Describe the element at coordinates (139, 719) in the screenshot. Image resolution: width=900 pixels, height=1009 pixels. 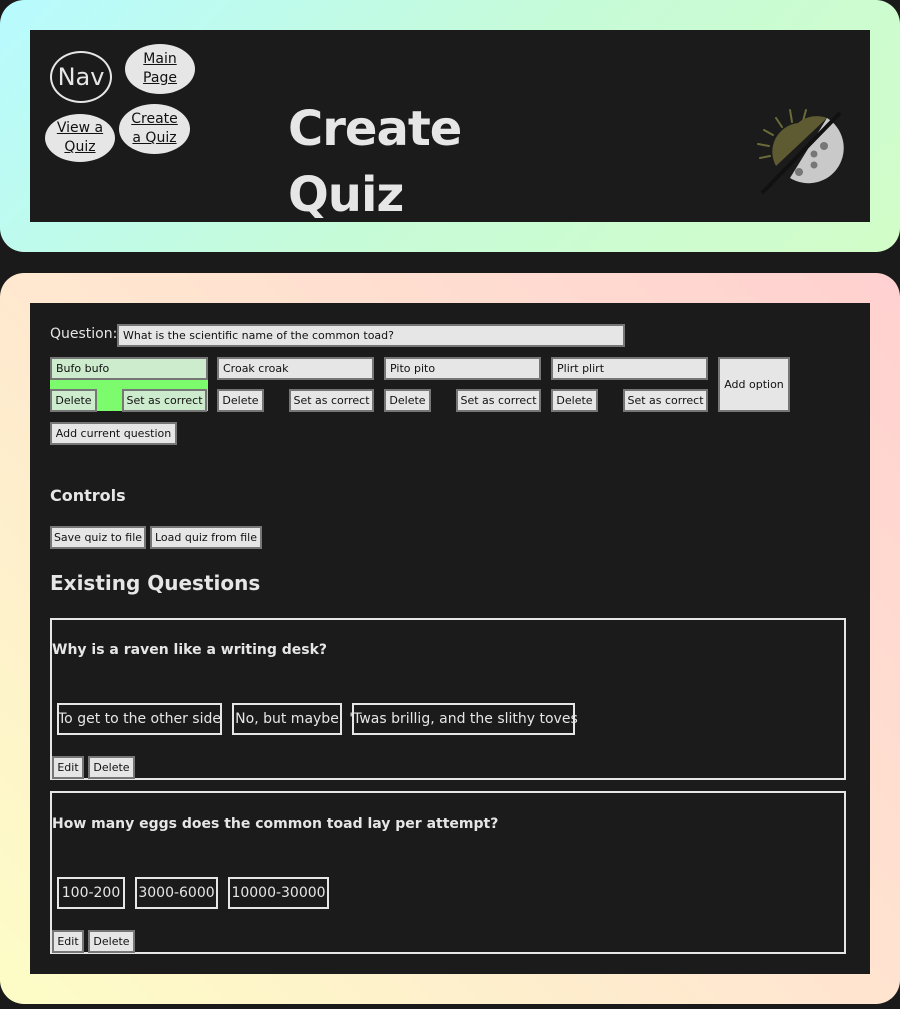
I see `answer-box: To get to the other side` at that location.